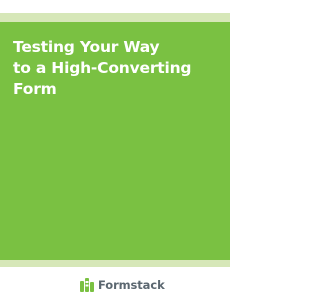 This screenshot has height=305, width=320. Describe the element at coordinates (102, 68) in the screenshot. I see `cover-title-line: to a High-Converting` at that location.